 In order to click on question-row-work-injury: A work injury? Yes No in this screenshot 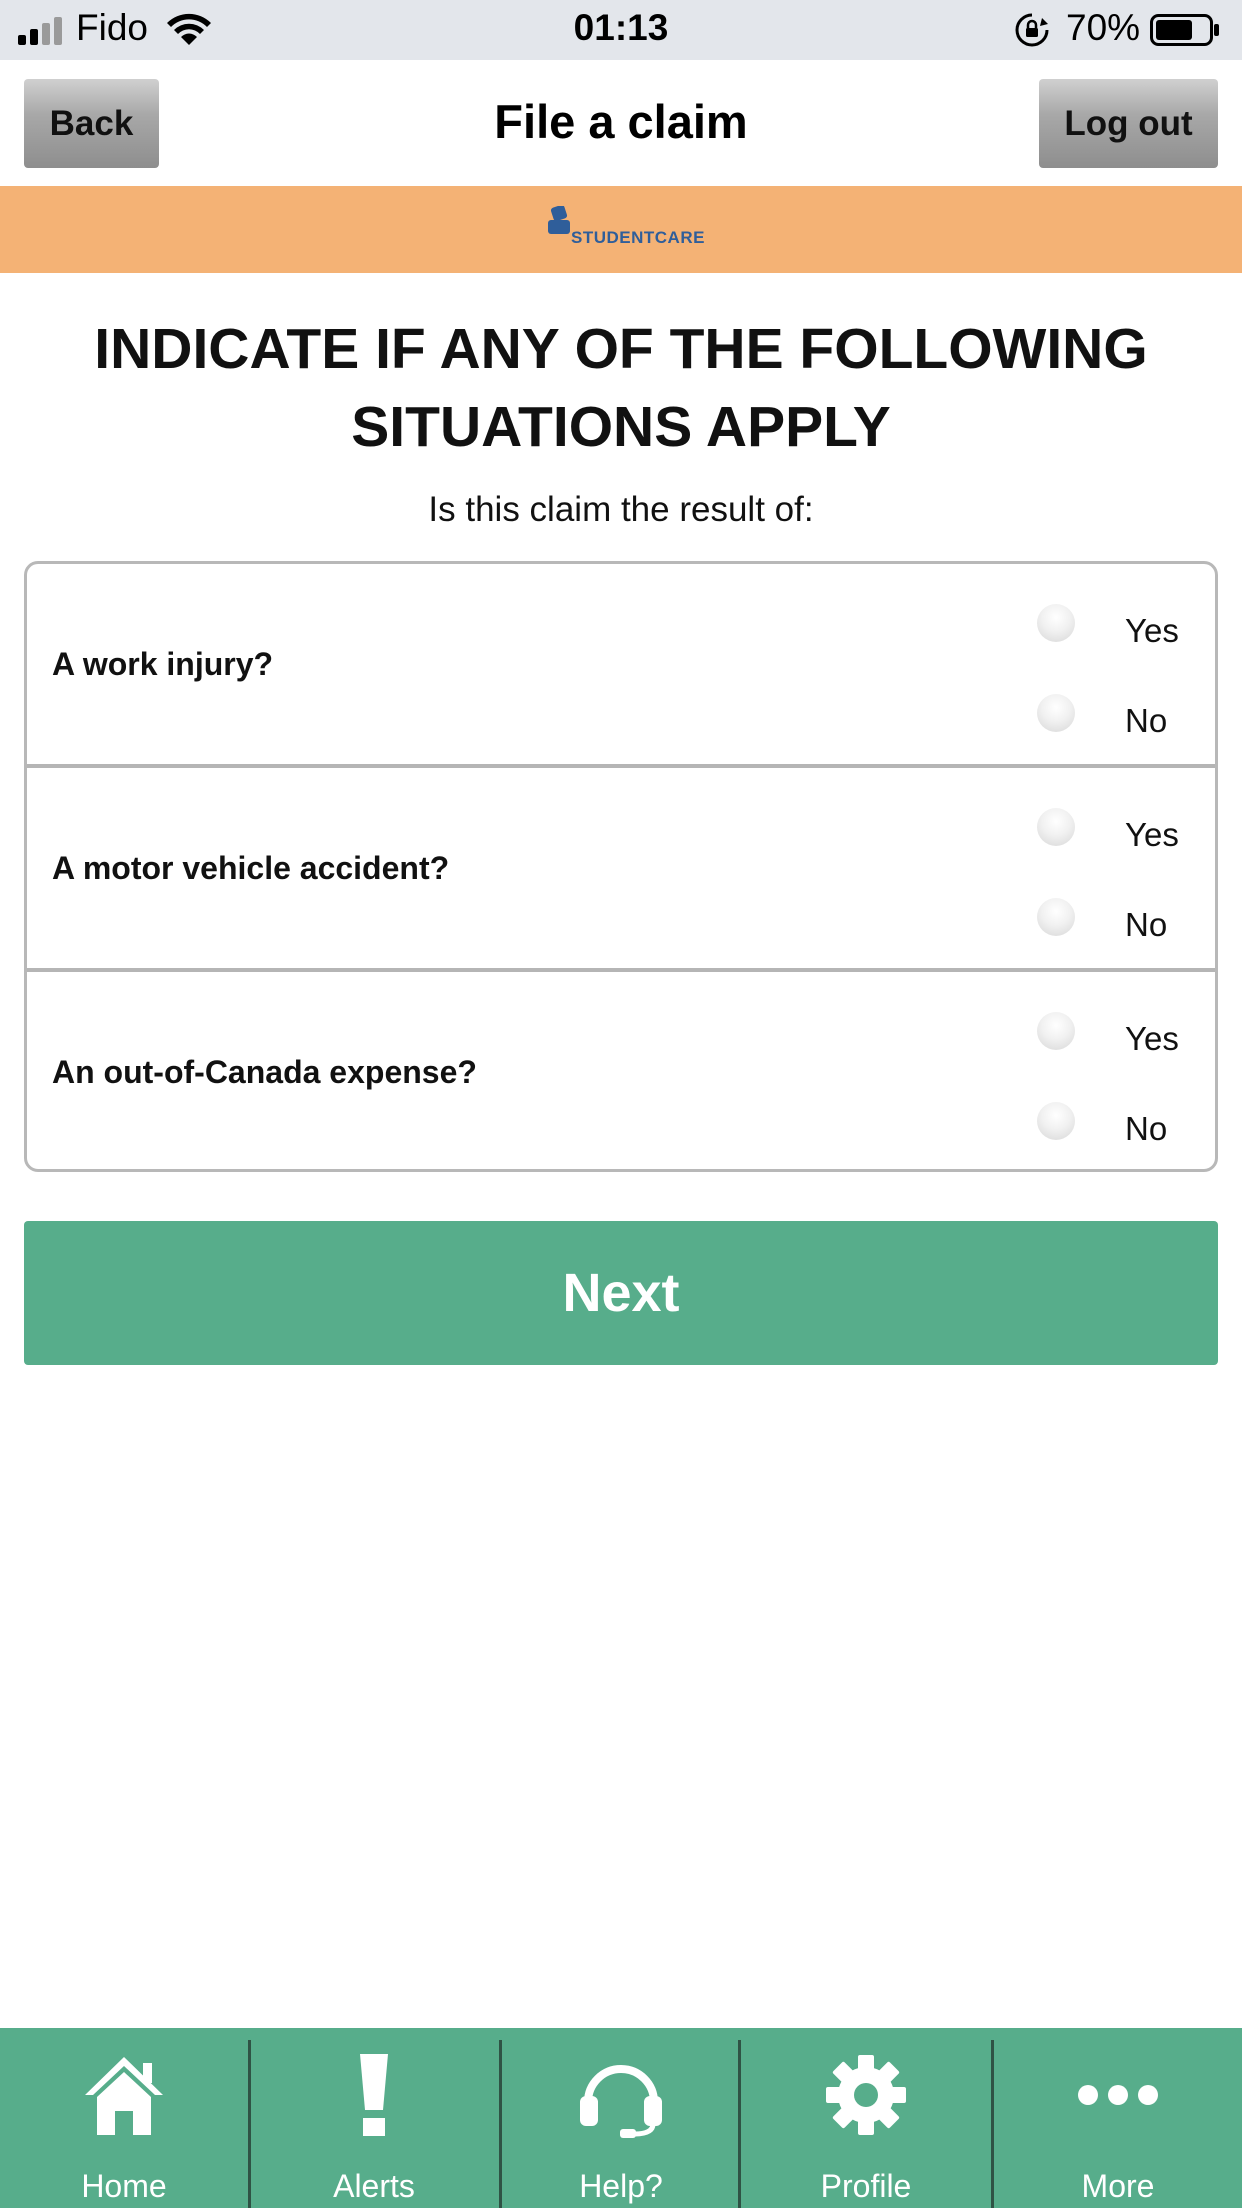, I will do `click(621, 665)`.